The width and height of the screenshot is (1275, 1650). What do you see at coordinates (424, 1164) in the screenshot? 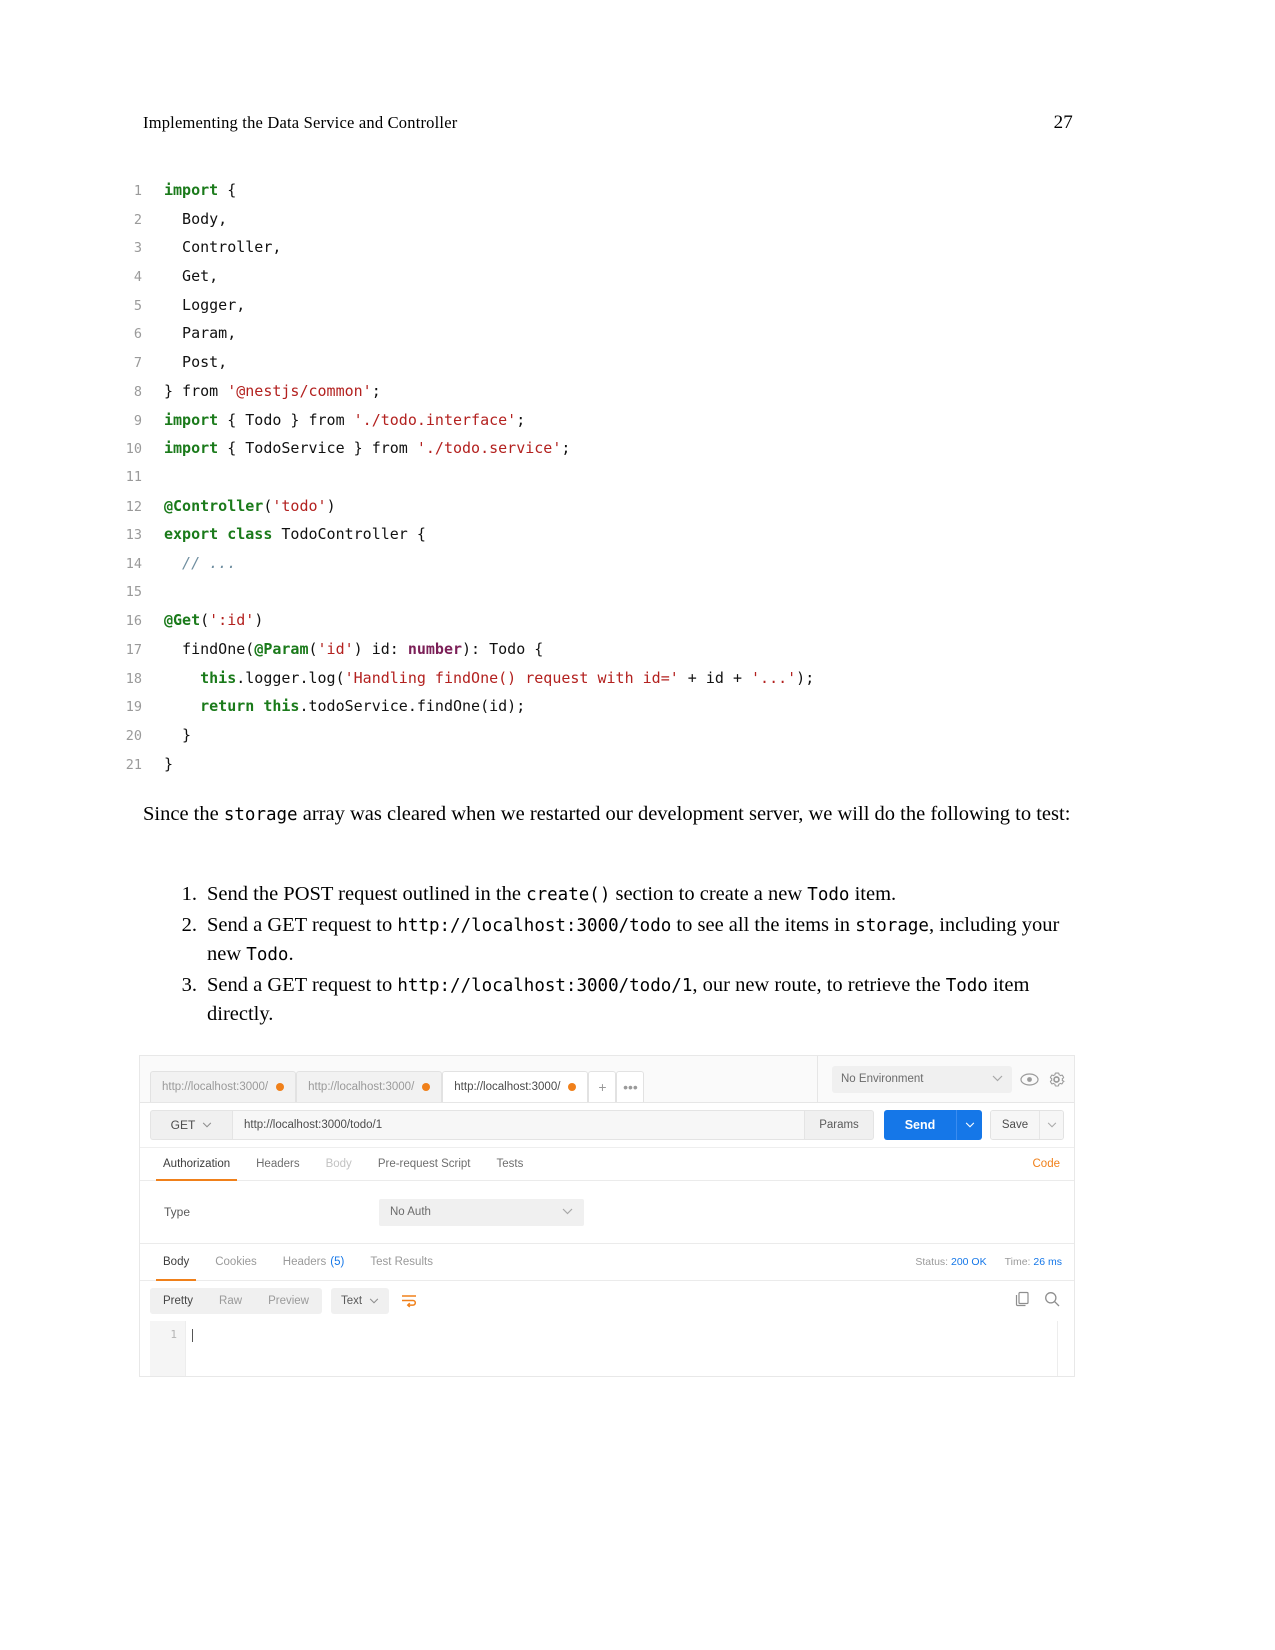
I see `request-tab-pre-request-script: Pre-request Script` at bounding box center [424, 1164].